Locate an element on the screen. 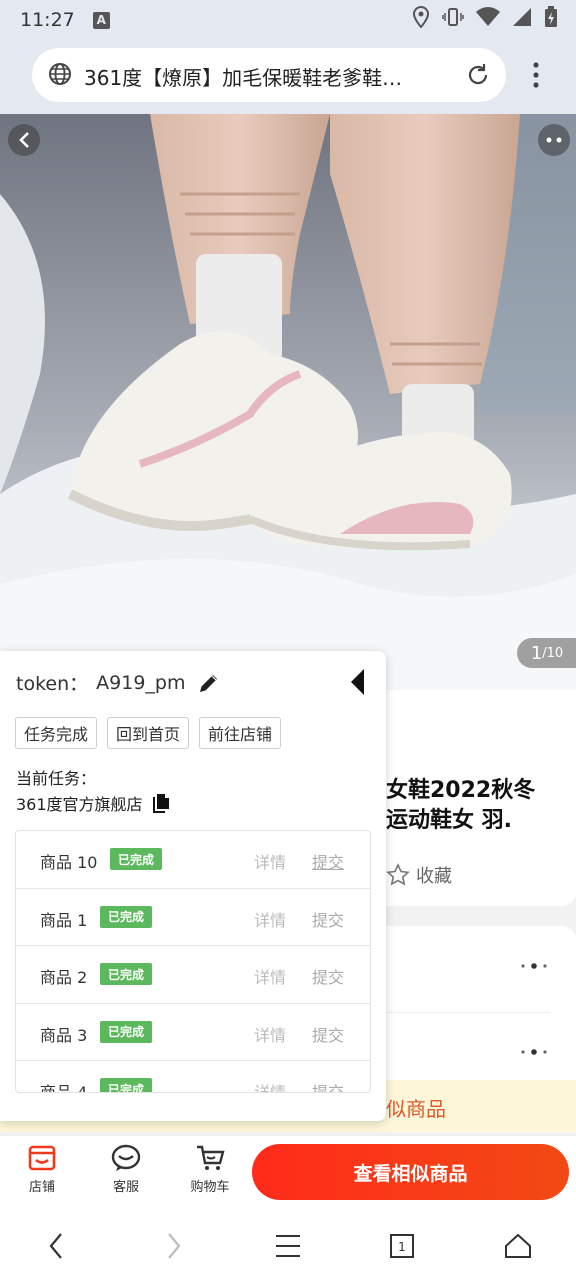 Image resolution: width=576 pixels, height=1280 pixels. pager-current: 1 is located at coordinates (536, 653).